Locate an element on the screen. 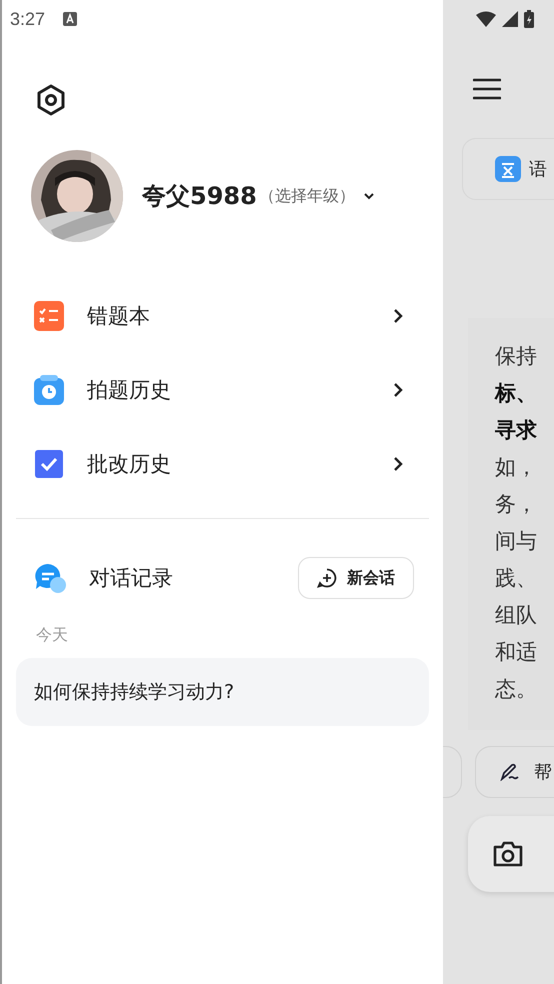 This screenshot has height=984, width=554. suggestion-chip: 帮 is located at coordinates (514, 772).